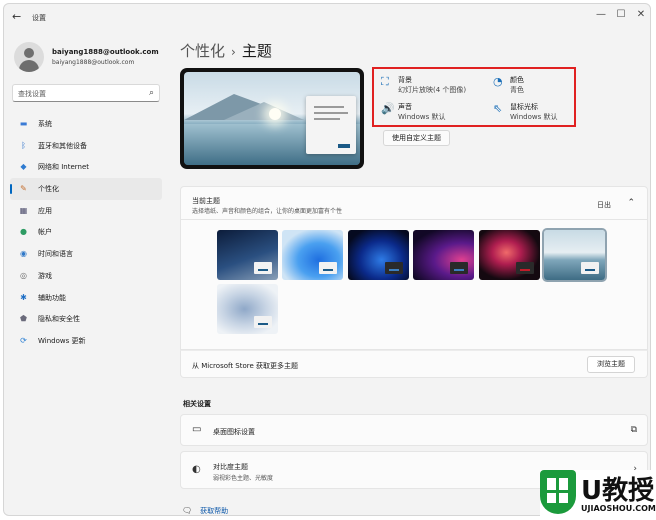 The width and height of the screenshot is (656, 520). What do you see at coordinates (23, 210) in the screenshot?
I see `apps-icon: ▦` at bounding box center [23, 210].